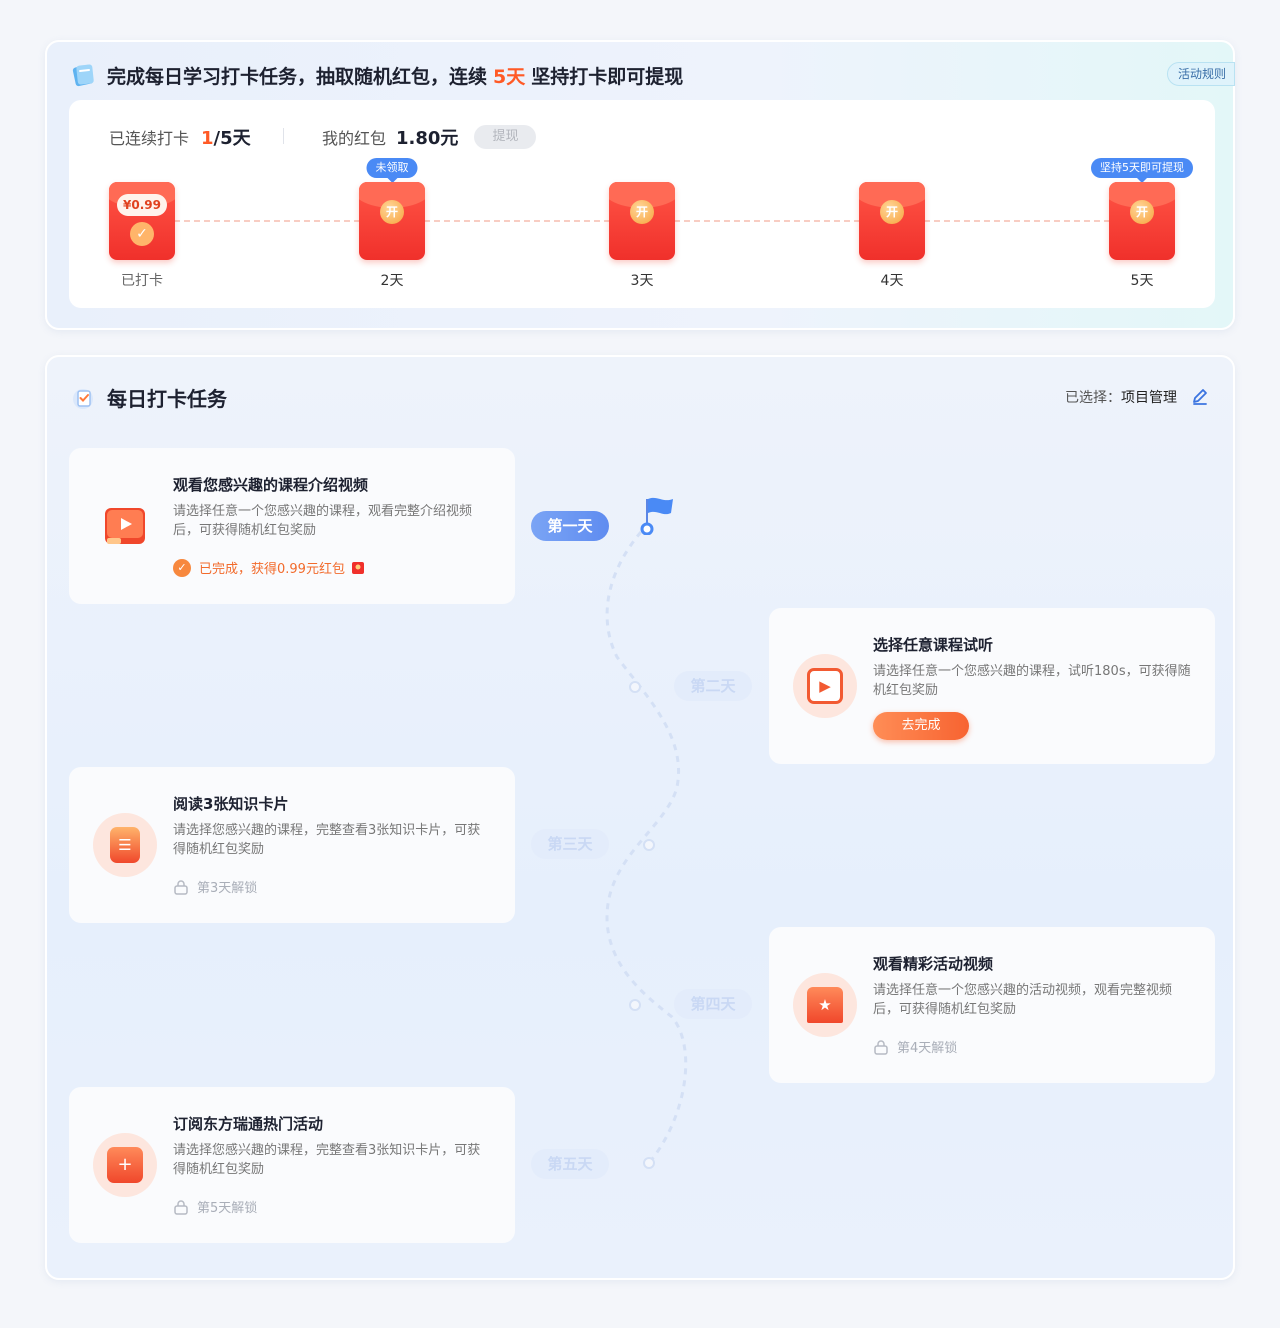 This screenshot has height=1328, width=1280. I want to click on task-status: ✓ 已完成，获得0.99元红包, so click(269, 567).